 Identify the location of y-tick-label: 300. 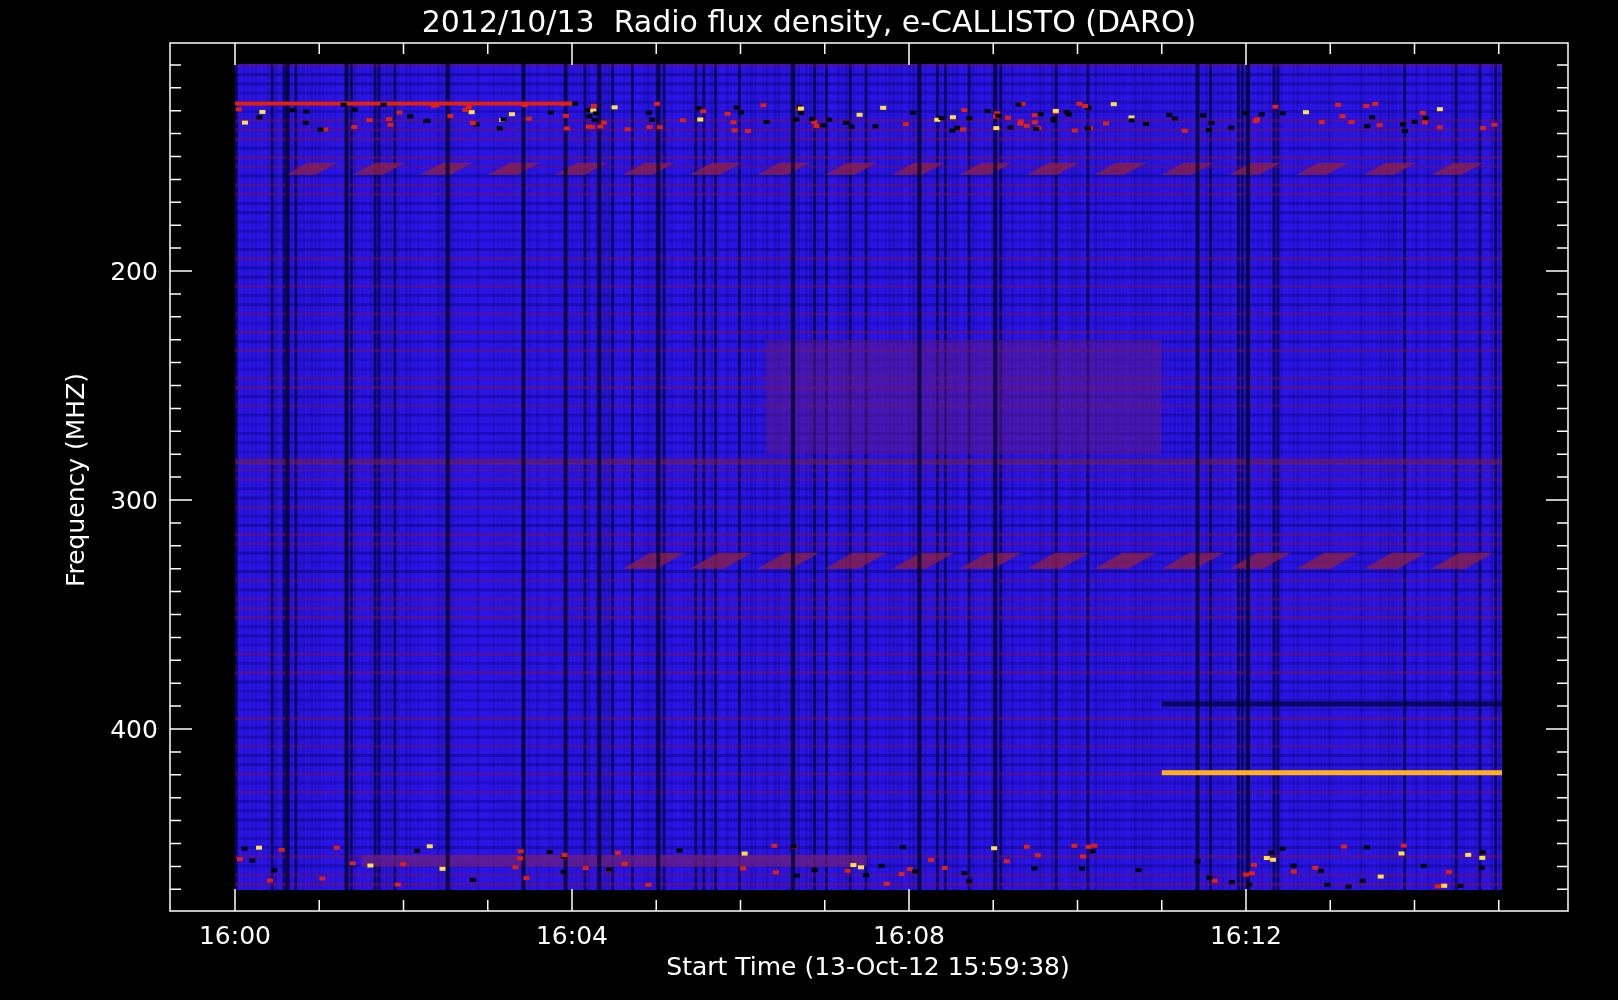
(134, 500).